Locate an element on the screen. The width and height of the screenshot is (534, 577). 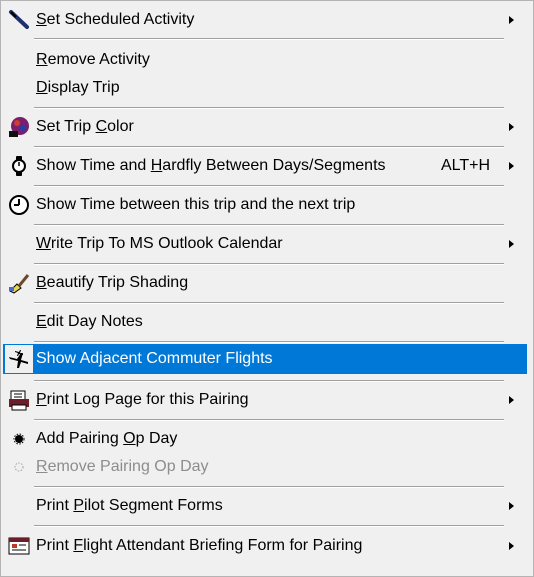
menu-item-add-pairing-op-day: Add Pairing Op Day is located at coordinates (265, 439).